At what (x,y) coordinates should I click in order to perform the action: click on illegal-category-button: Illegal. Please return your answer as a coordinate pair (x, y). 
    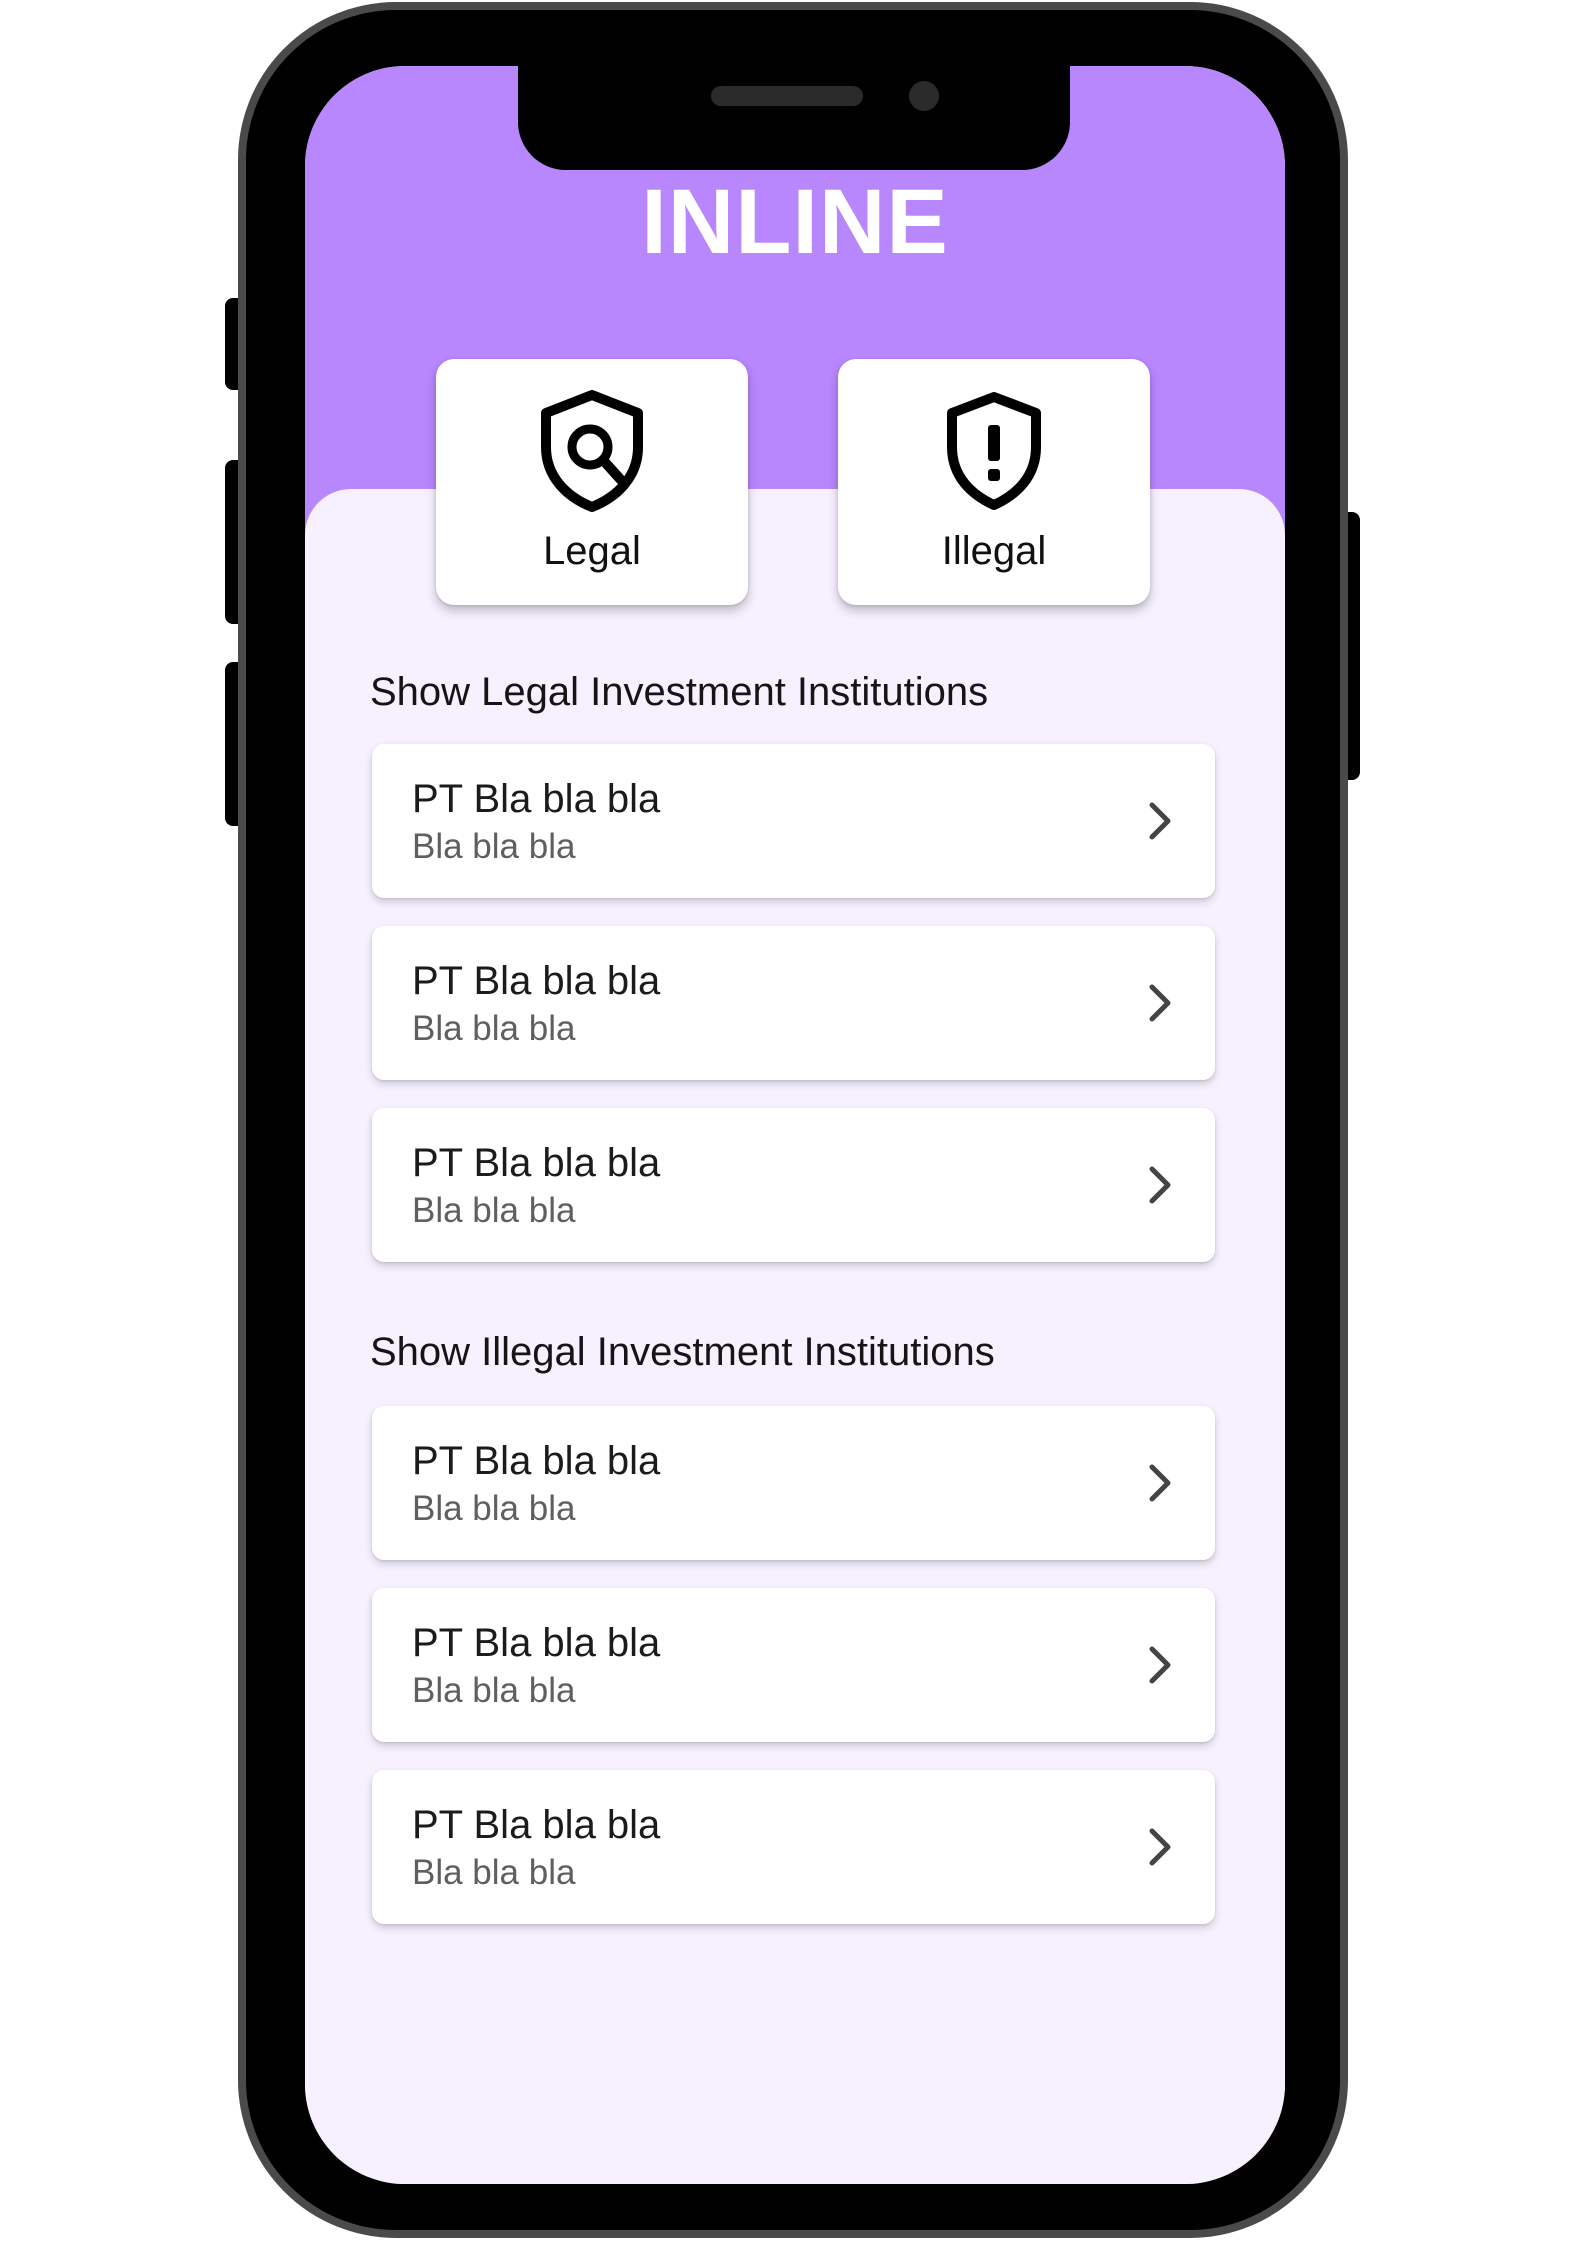
    Looking at the image, I should click on (994, 482).